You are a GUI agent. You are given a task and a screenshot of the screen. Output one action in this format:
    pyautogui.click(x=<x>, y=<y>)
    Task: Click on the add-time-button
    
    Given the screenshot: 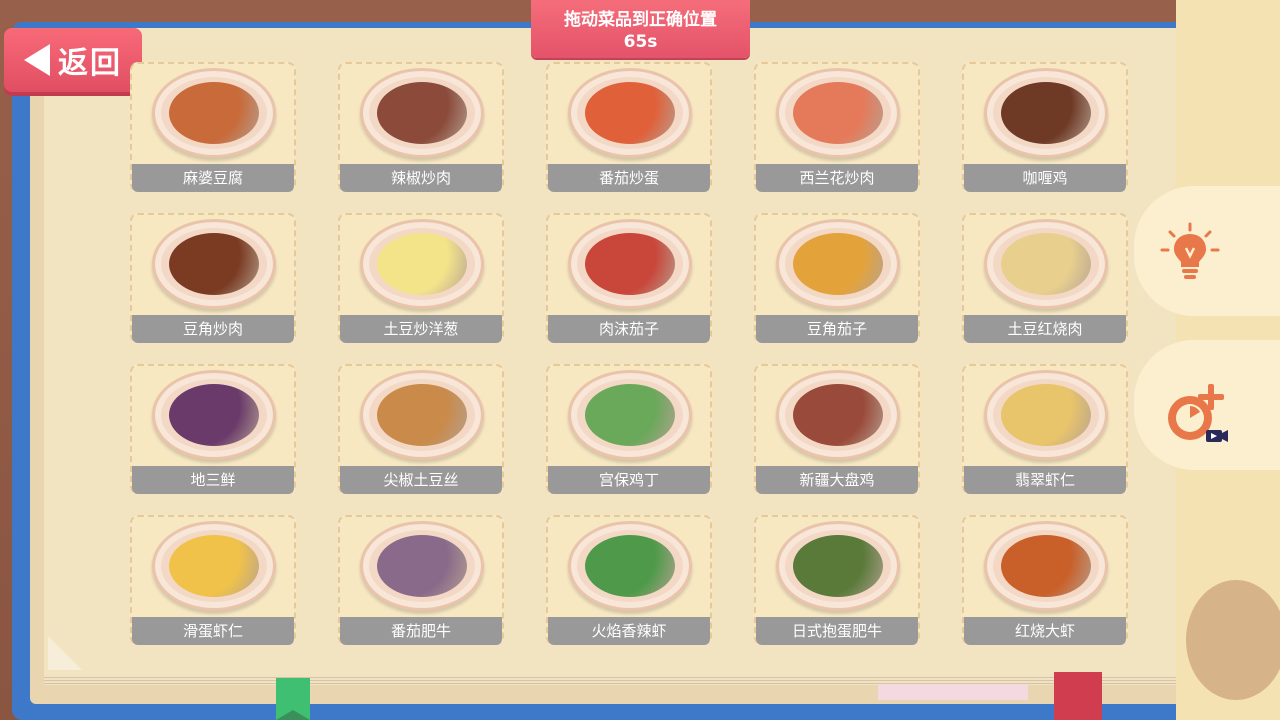 What is the action you would take?
    pyautogui.click(x=1207, y=405)
    